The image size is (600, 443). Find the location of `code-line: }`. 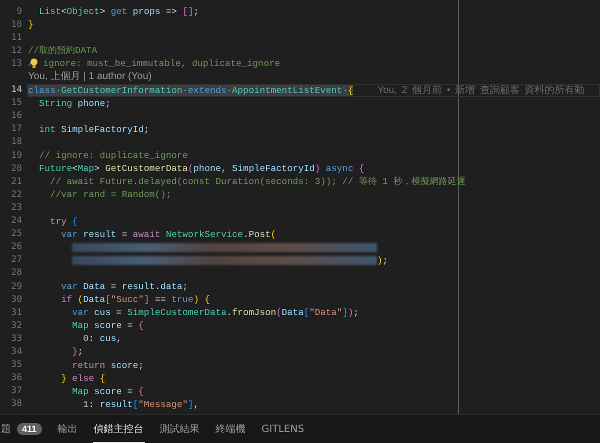

code-line: } is located at coordinates (31, 24).